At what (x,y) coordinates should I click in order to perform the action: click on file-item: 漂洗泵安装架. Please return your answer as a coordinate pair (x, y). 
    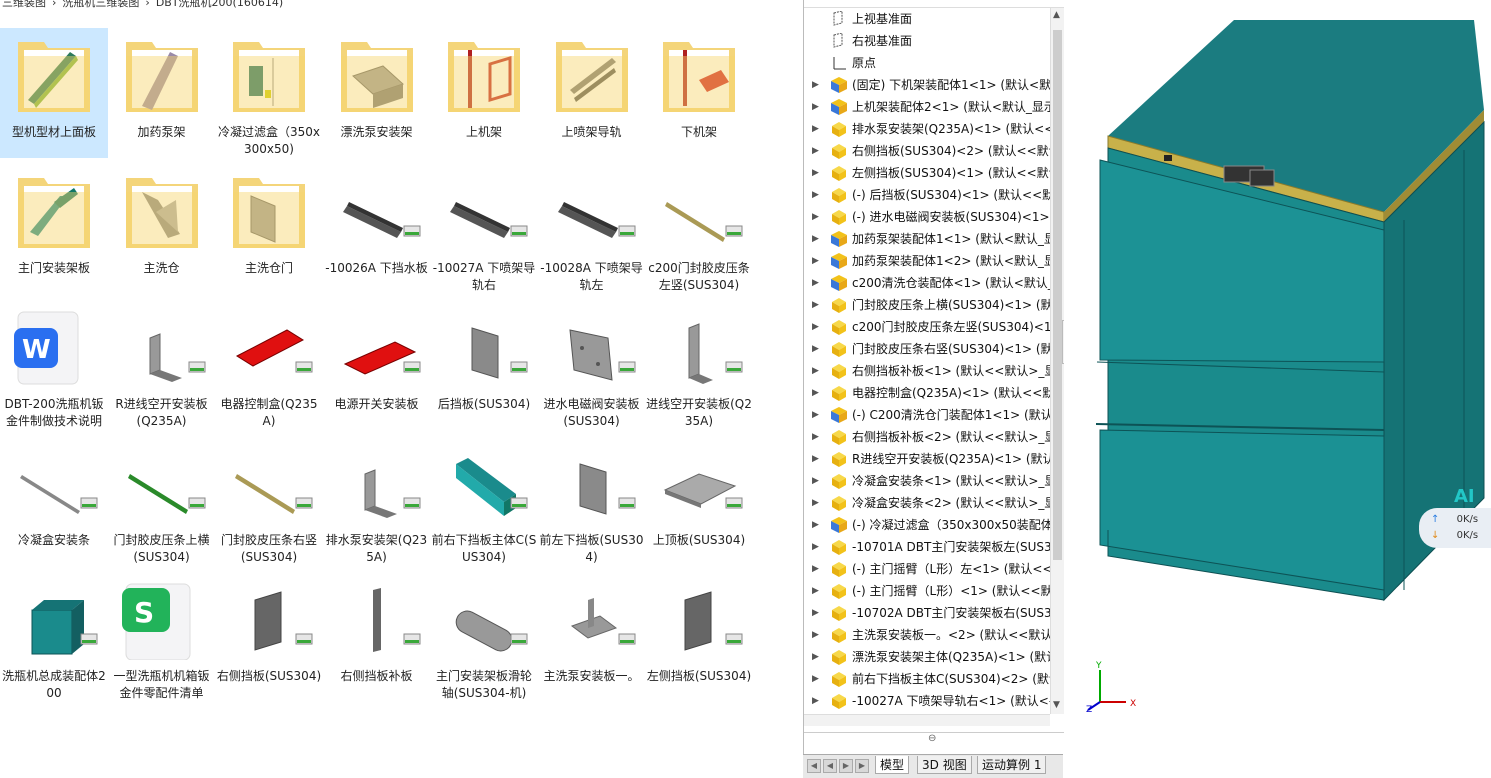
    Looking at the image, I should click on (377, 93).